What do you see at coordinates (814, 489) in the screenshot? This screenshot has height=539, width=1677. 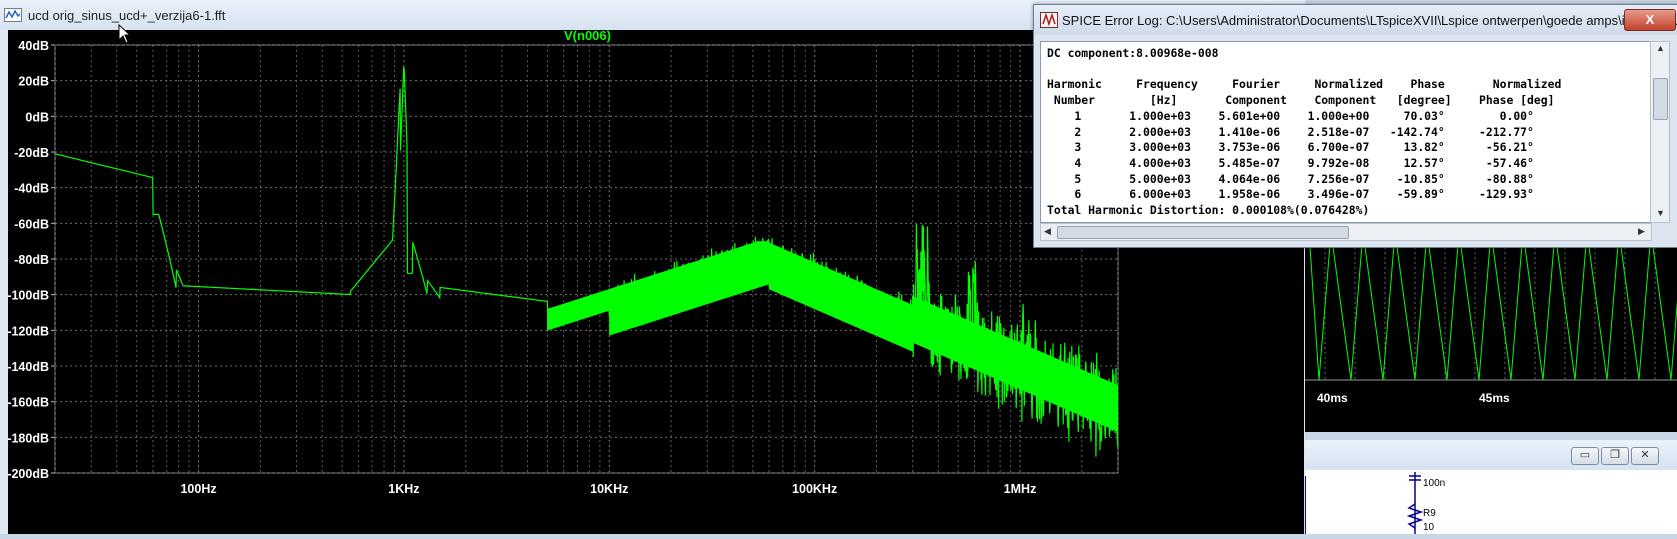 I see `x-tick-label: 100KHz` at bounding box center [814, 489].